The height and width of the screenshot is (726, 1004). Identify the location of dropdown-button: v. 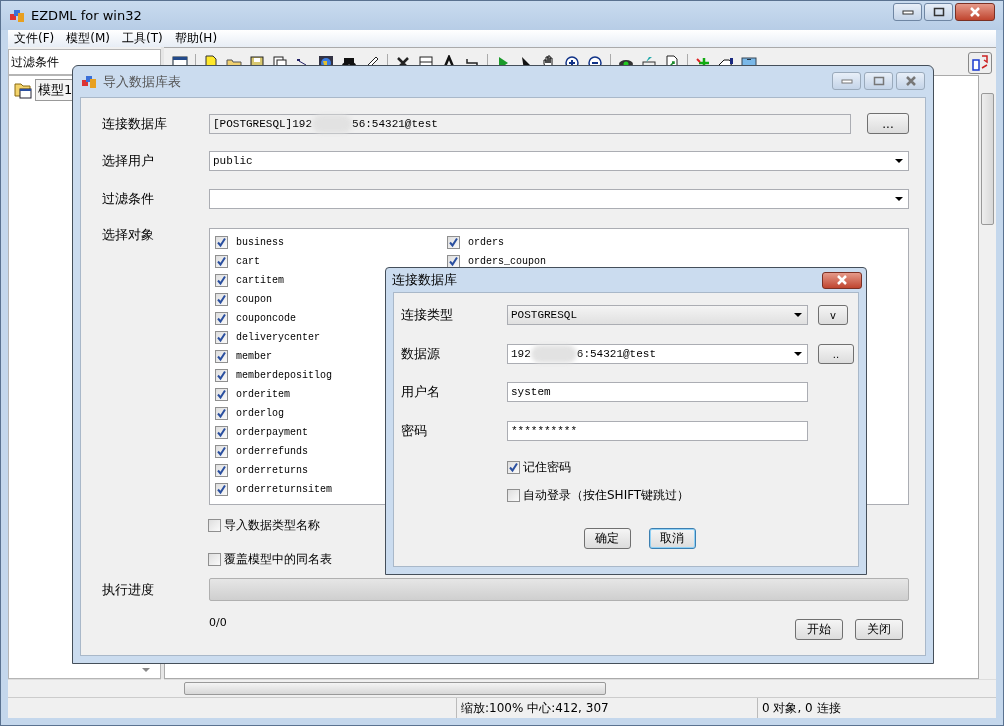
(833, 315).